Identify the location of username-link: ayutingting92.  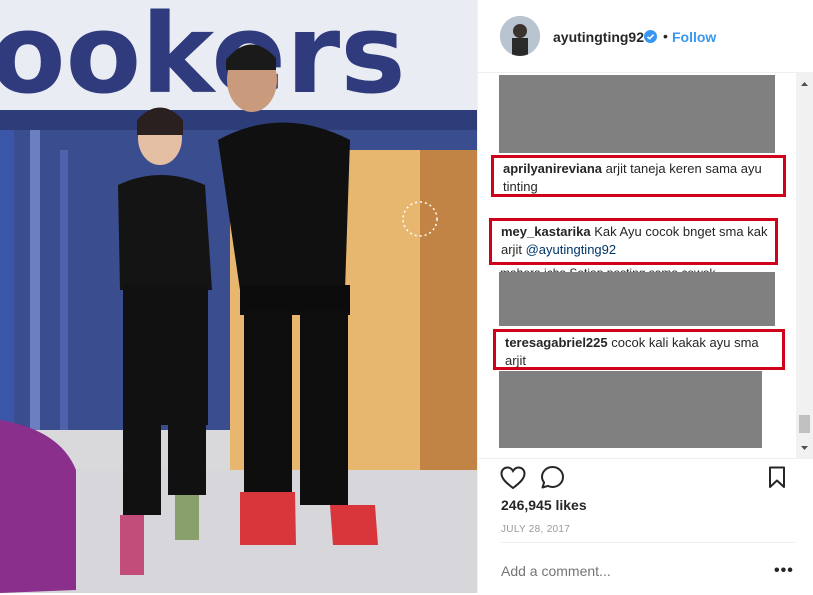
(598, 37).